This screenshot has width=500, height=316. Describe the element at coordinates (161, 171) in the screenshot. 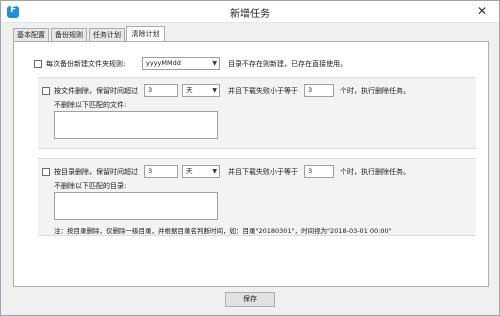

I see `dir-days-input: 3` at that location.